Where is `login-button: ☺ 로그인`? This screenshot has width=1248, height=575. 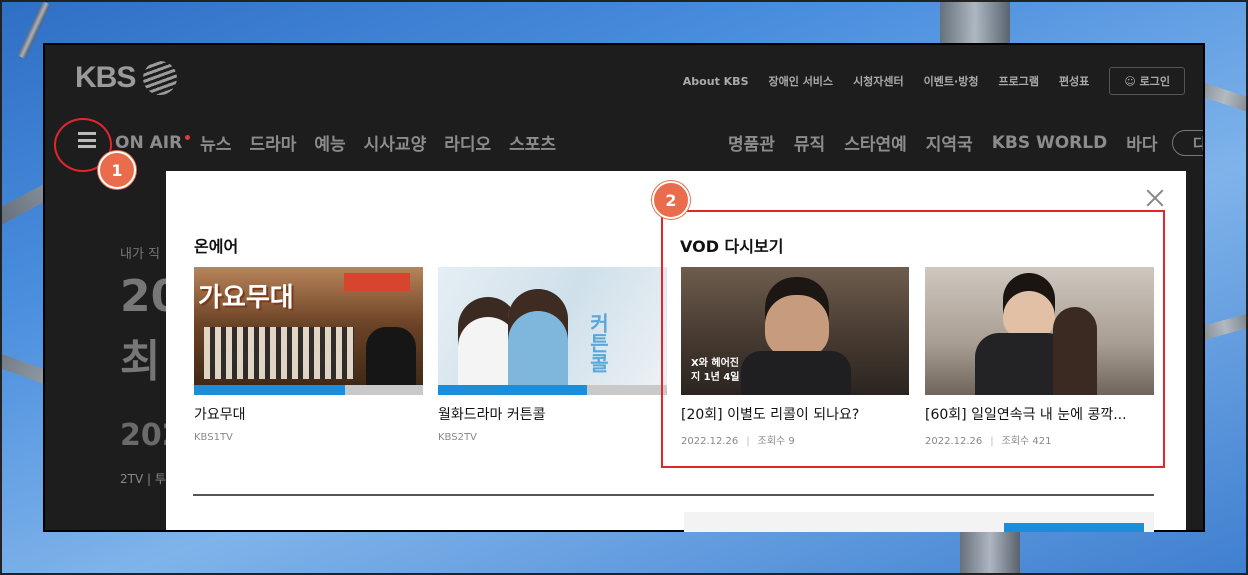
login-button: ☺ 로그인 is located at coordinates (1147, 81).